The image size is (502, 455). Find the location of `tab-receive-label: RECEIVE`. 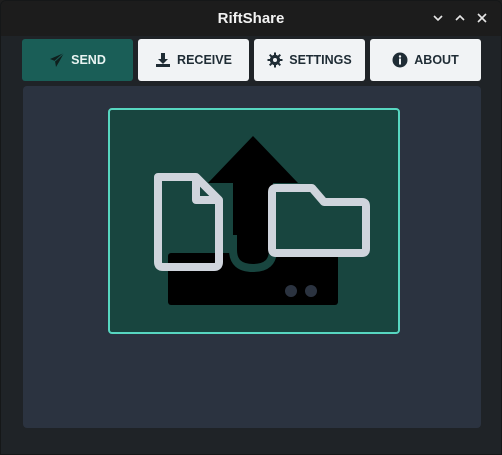

tab-receive-label: RECEIVE is located at coordinates (204, 60).